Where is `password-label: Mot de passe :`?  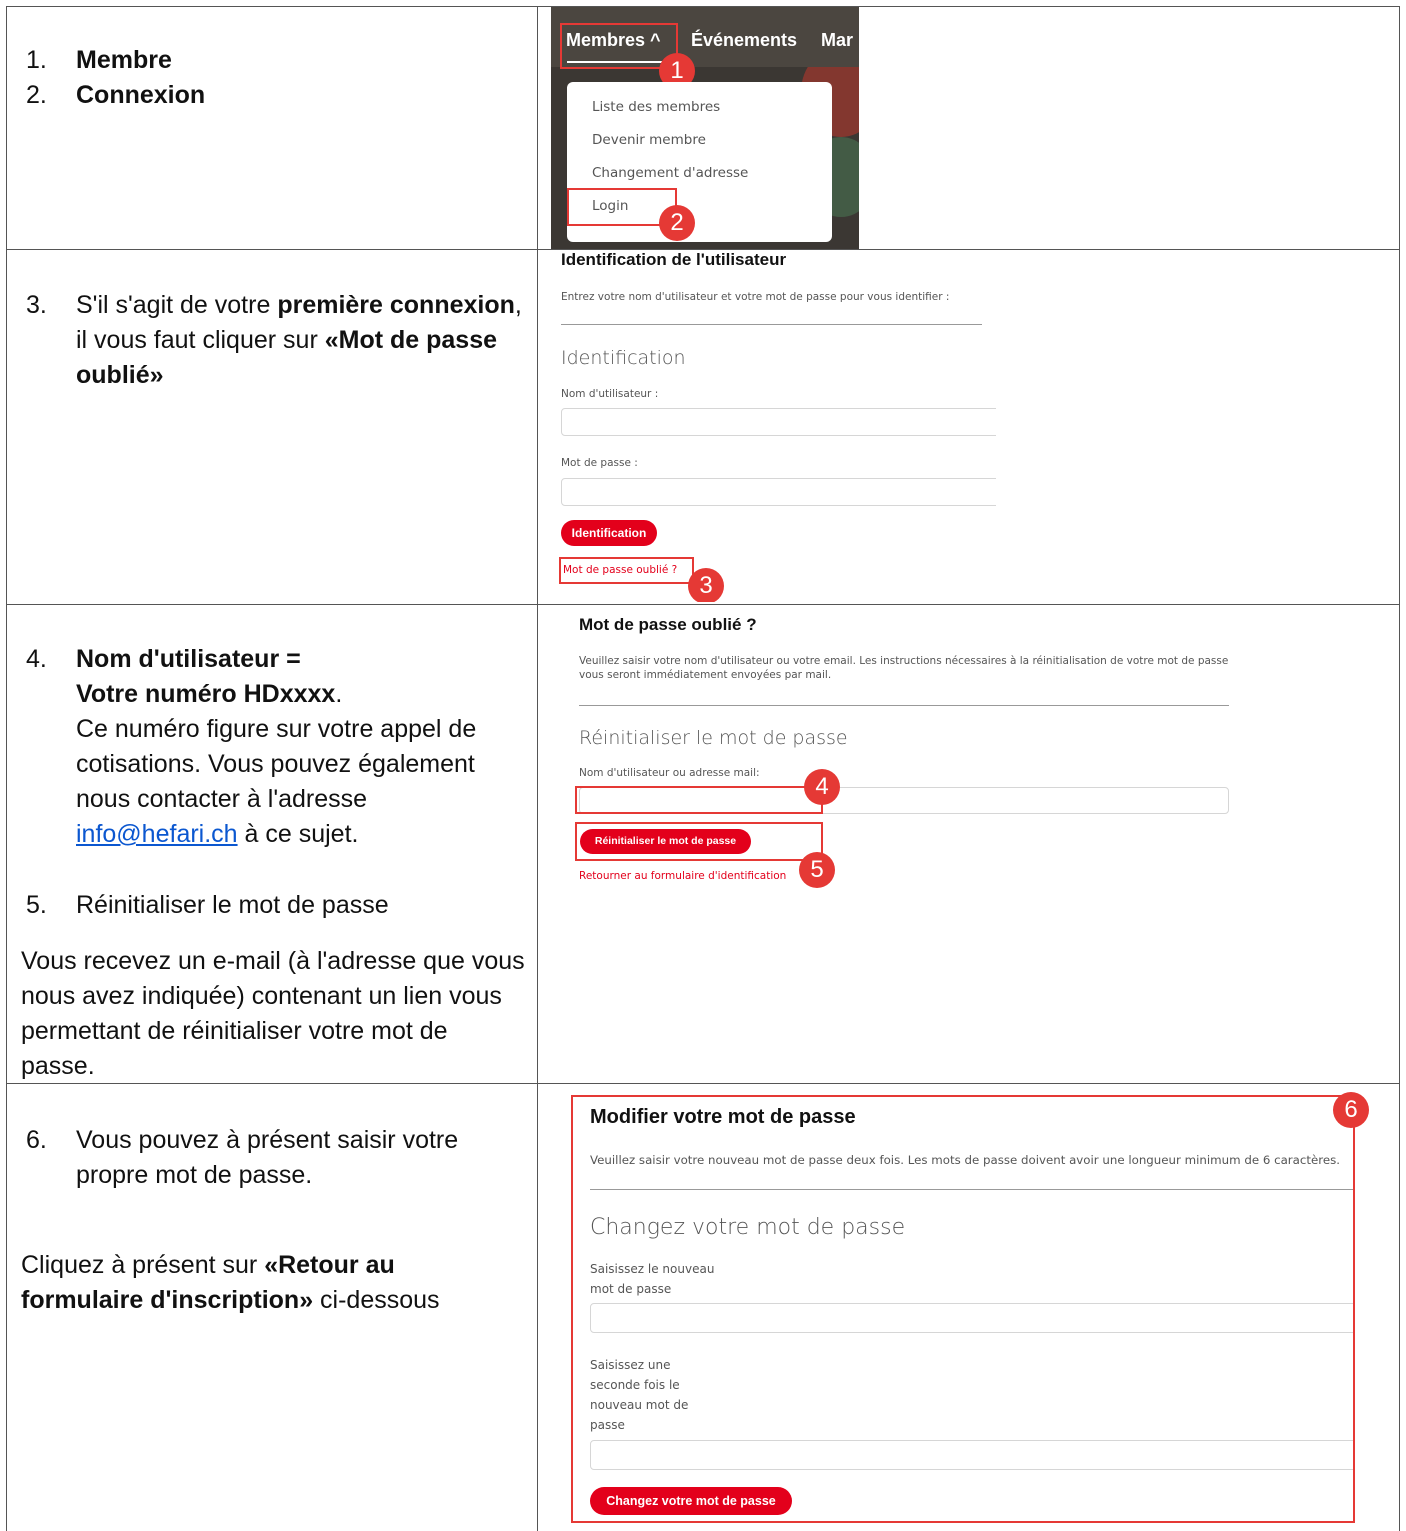 password-label: Mot de passe : is located at coordinates (599, 463).